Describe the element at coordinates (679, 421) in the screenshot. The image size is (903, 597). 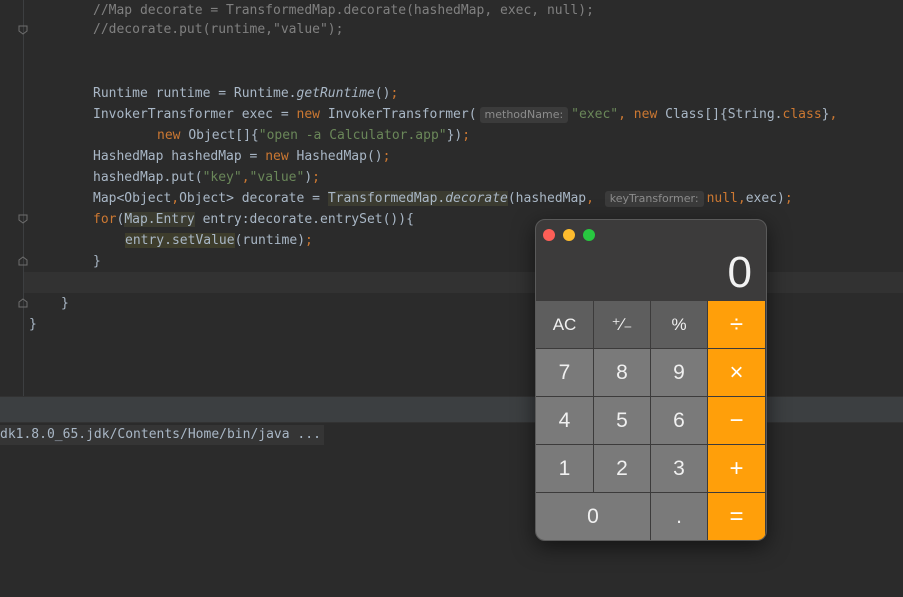
I see `digit-6-button: 6` at that location.